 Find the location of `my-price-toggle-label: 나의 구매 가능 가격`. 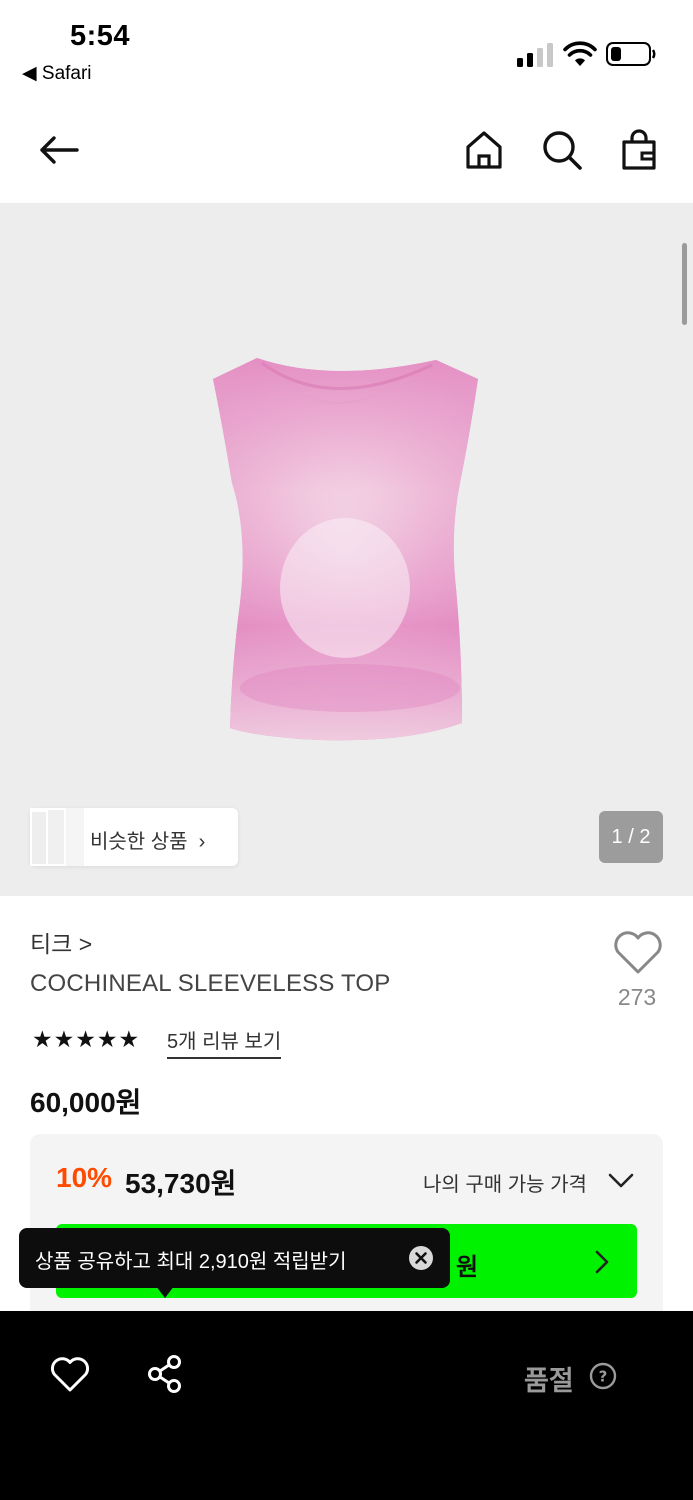

my-price-toggle-label: 나의 구매 가능 가격 is located at coordinates (505, 1182).